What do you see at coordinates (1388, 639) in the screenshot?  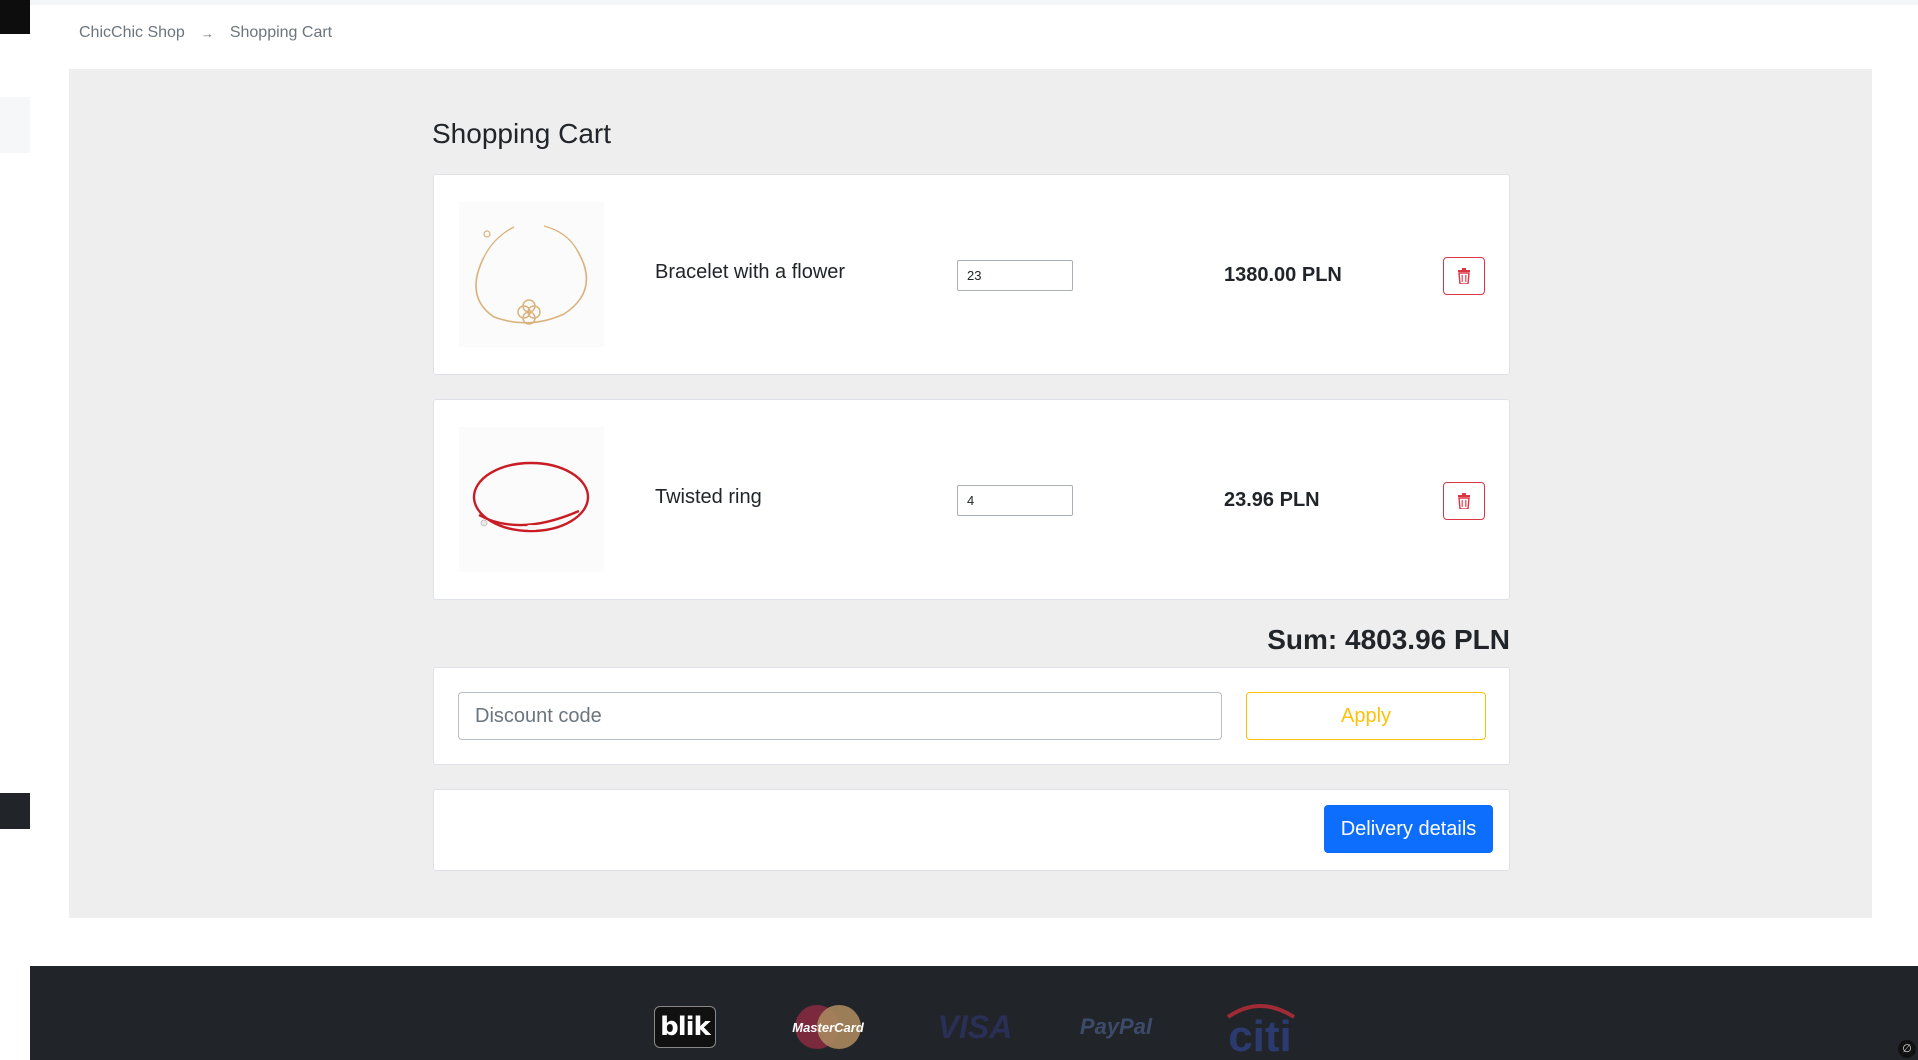 I see `cart-sum: Sum: 4803.96 PLN` at bounding box center [1388, 639].